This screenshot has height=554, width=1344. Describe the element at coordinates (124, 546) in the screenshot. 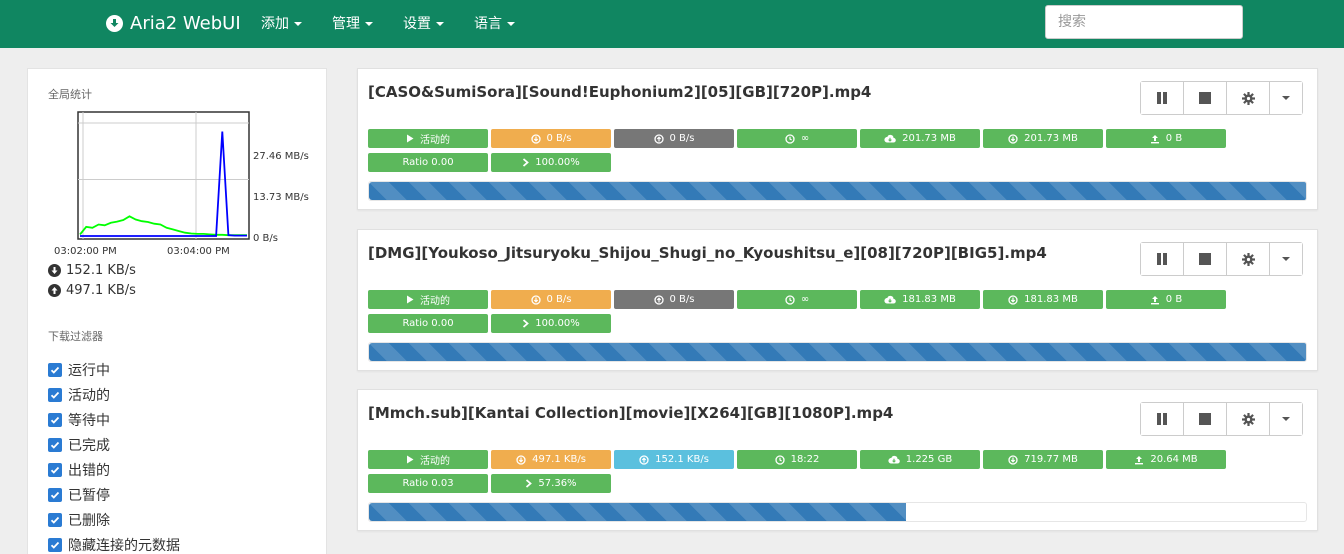

I see `filter-label: 隐藏连接的元数据` at that location.